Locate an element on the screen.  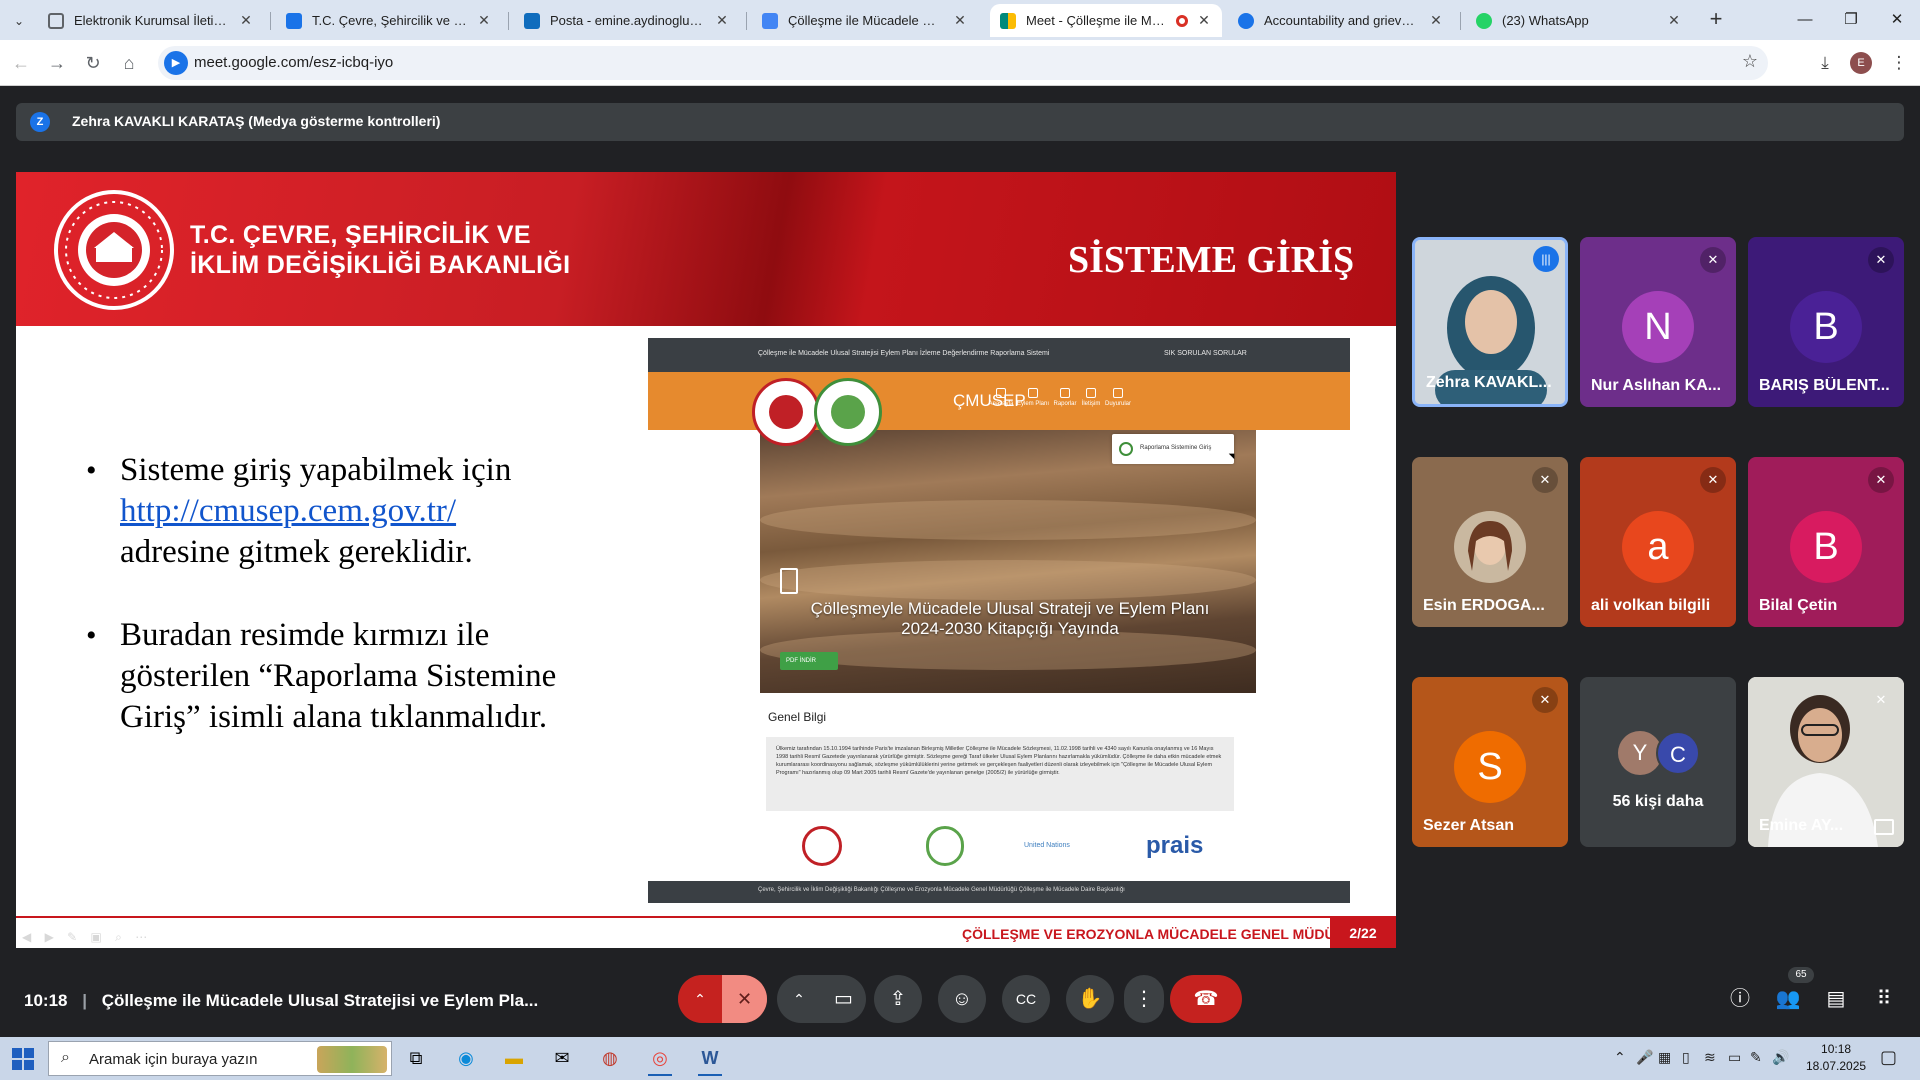
meeting-details-icon: ⓘ is located at coordinates (1740, 999).